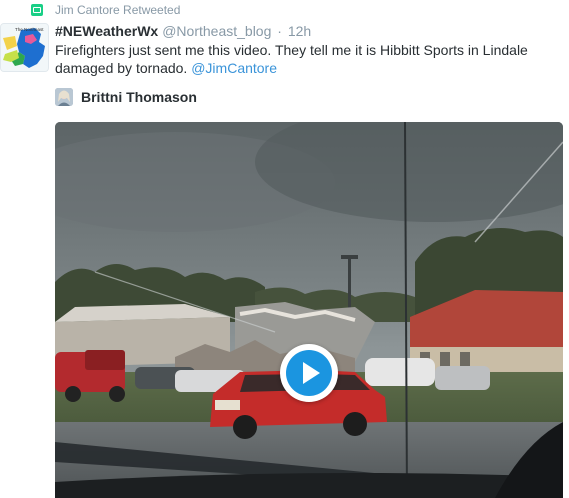  Describe the element at coordinates (299, 31) in the screenshot. I see `tweet-timestamp: 12h` at that location.